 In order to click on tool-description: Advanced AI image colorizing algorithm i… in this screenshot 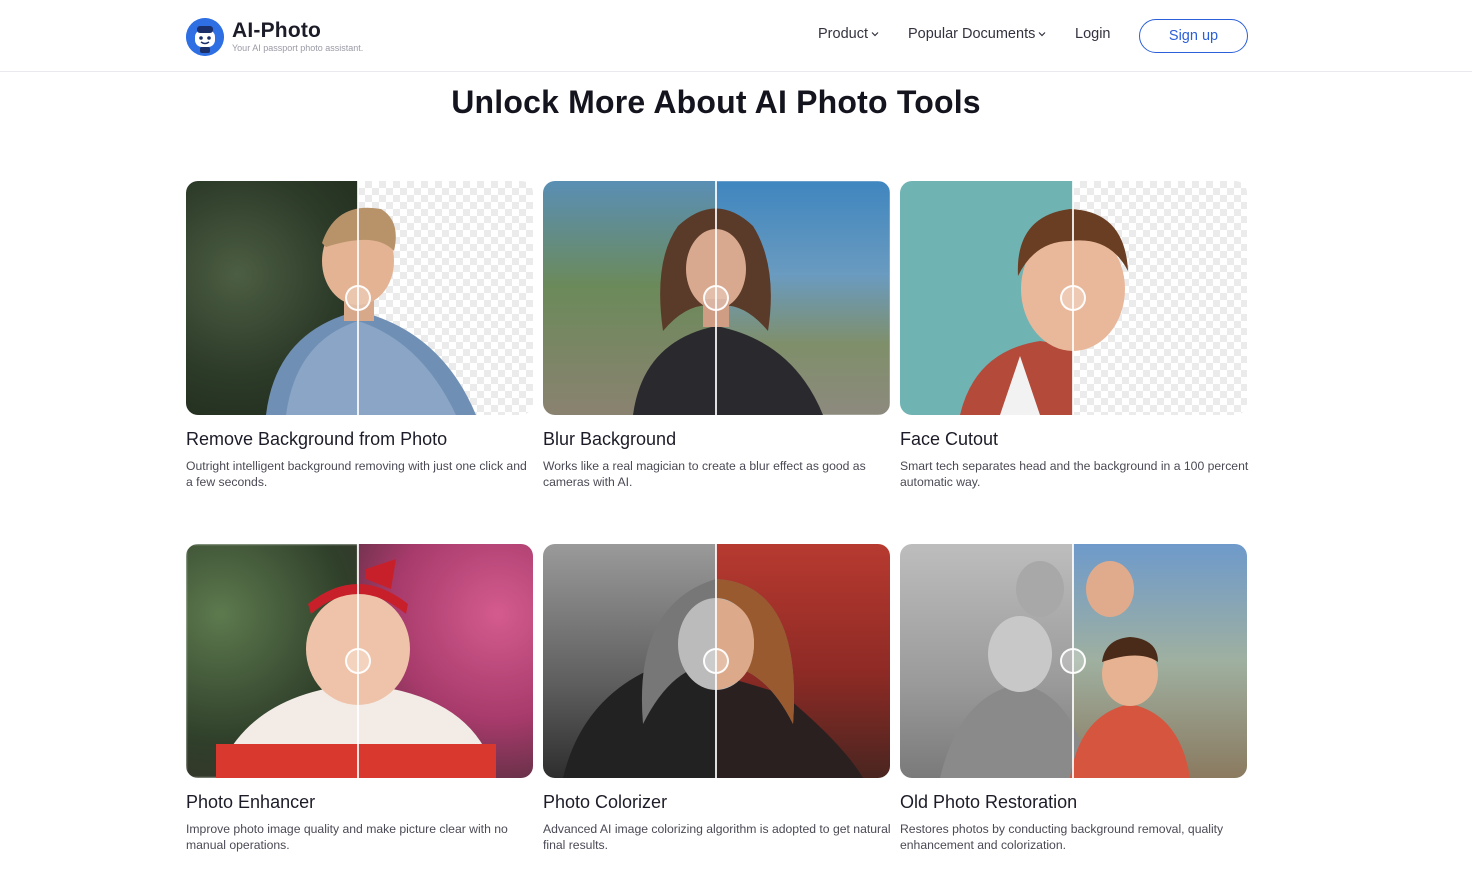, I will do `click(717, 837)`.